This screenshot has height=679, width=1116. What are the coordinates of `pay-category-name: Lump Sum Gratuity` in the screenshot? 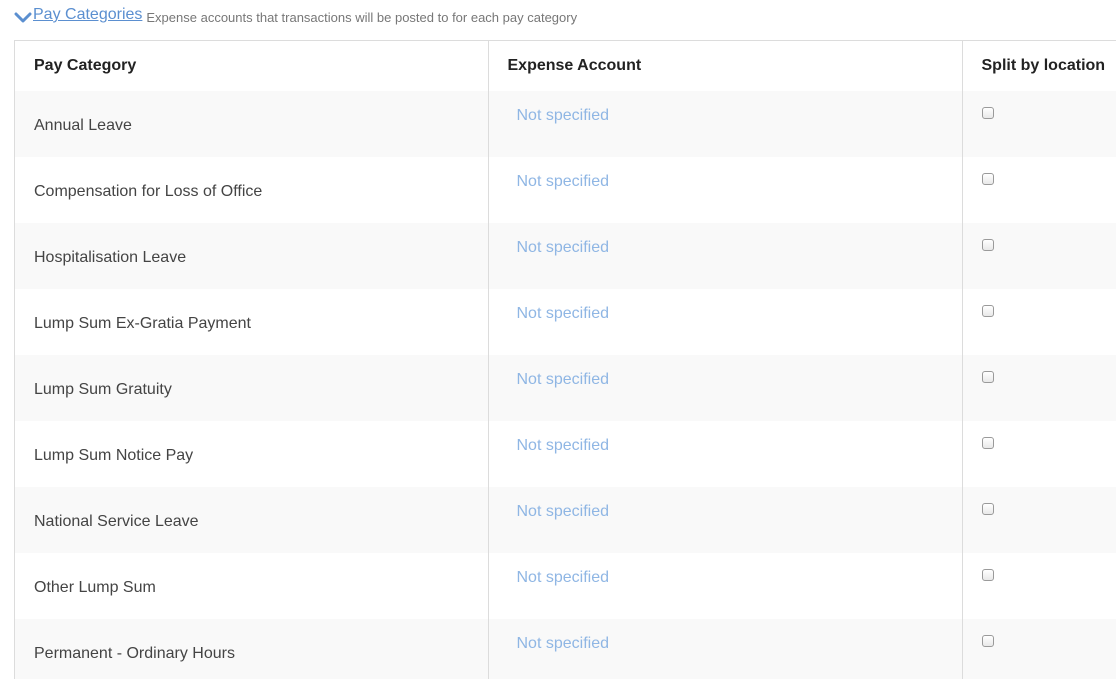 It's located at (103, 389).